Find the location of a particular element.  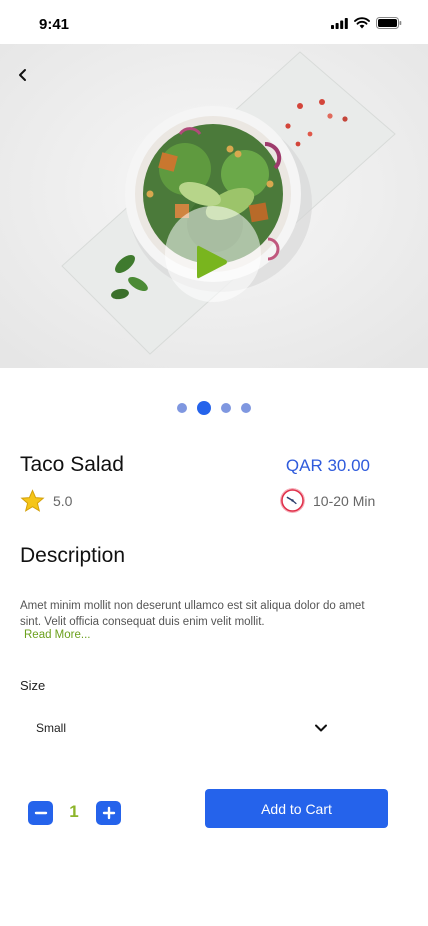

status-time: 9:41 is located at coordinates (54, 24).